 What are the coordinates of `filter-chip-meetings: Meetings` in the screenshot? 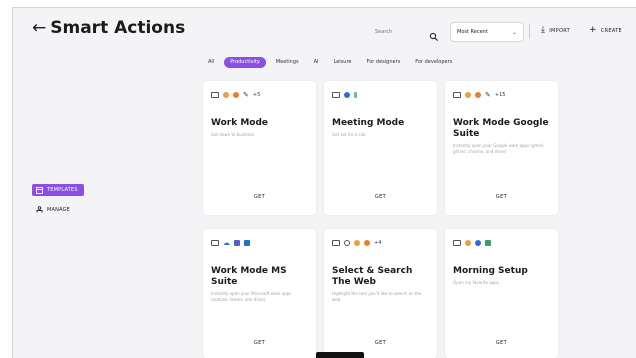 It's located at (287, 62).